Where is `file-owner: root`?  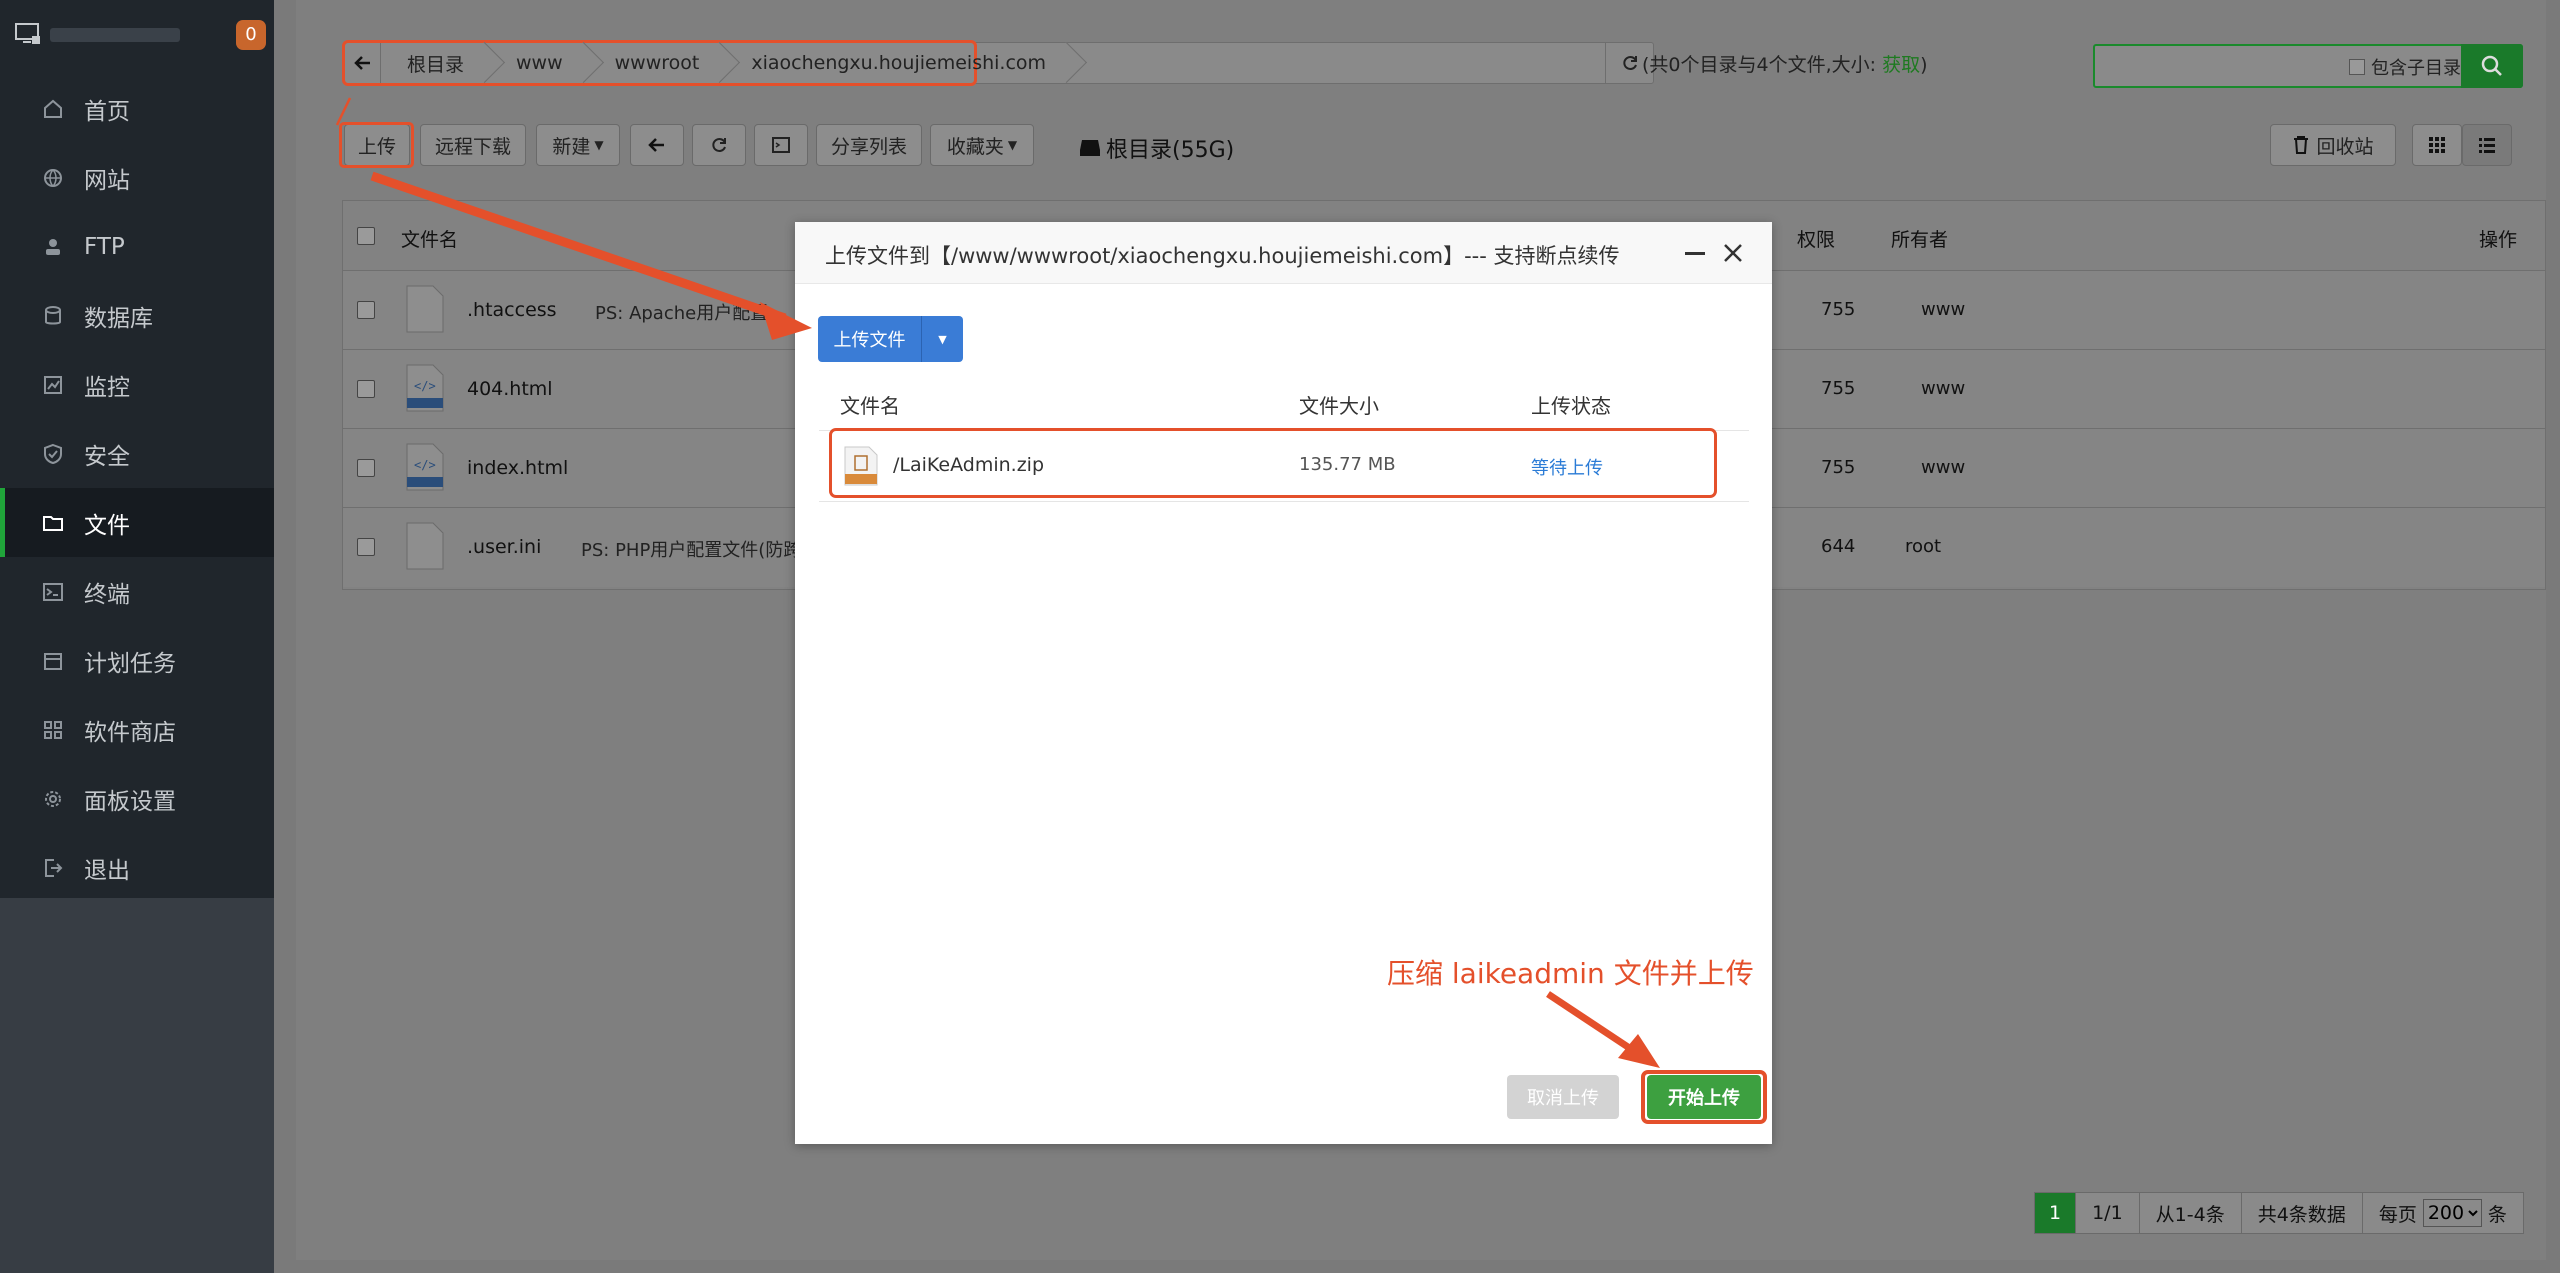
file-owner: root is located at coordinates (1923, 546).